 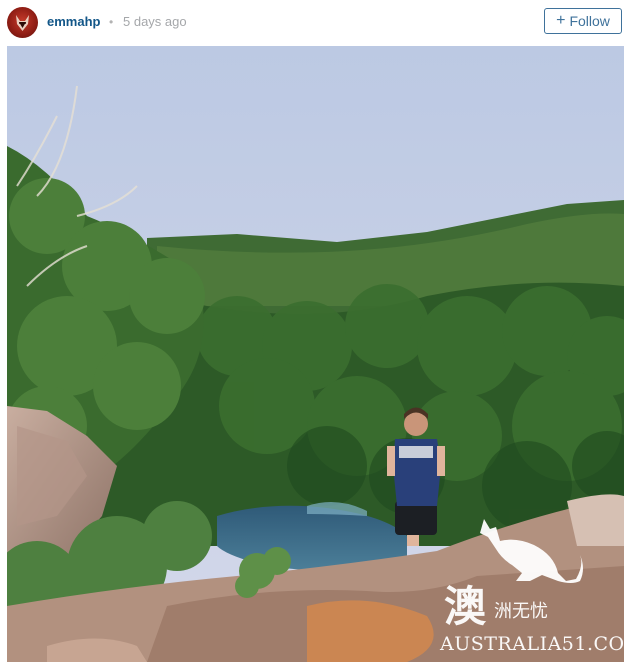 What do you see at coordinates (561, 20) in the screenshot?
I see `plus-icon: +` at bounding box center [561, 20].